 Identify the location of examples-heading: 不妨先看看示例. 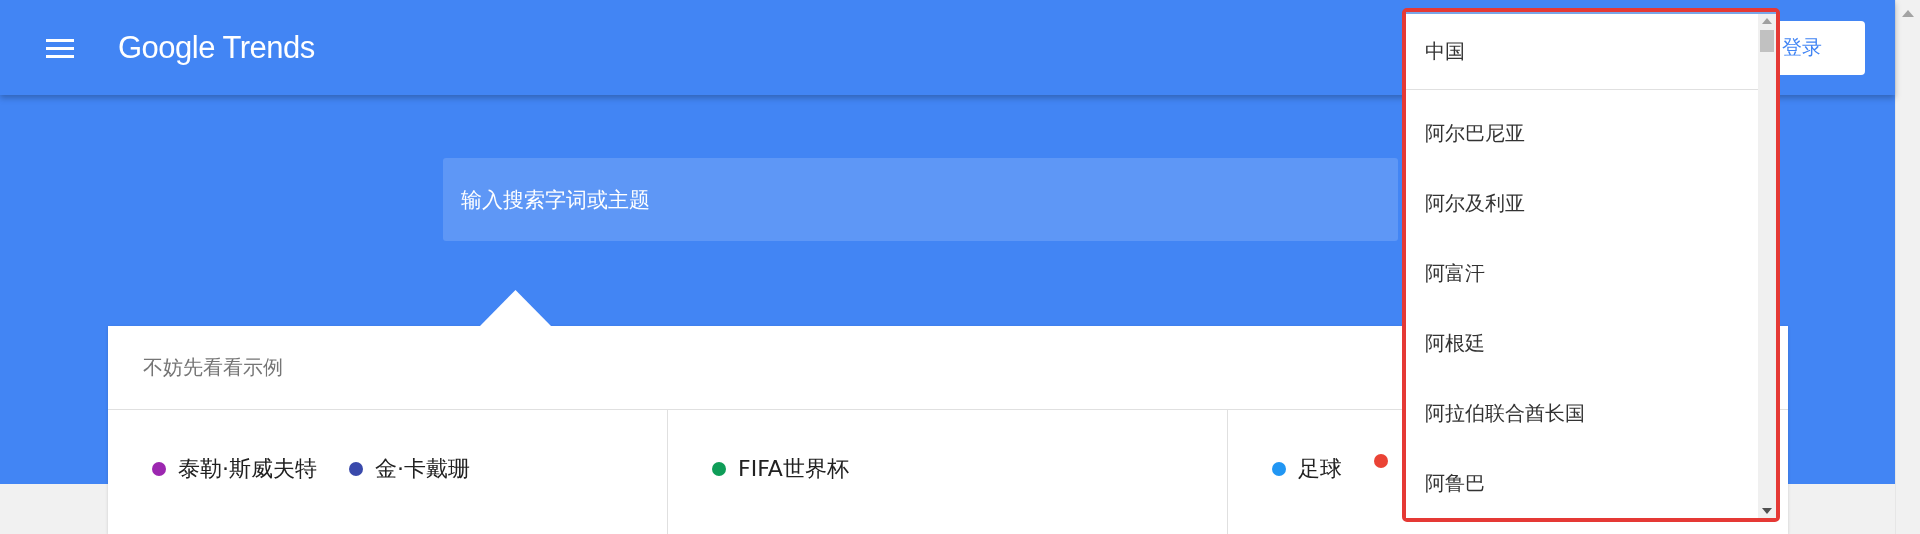
(213, 367).